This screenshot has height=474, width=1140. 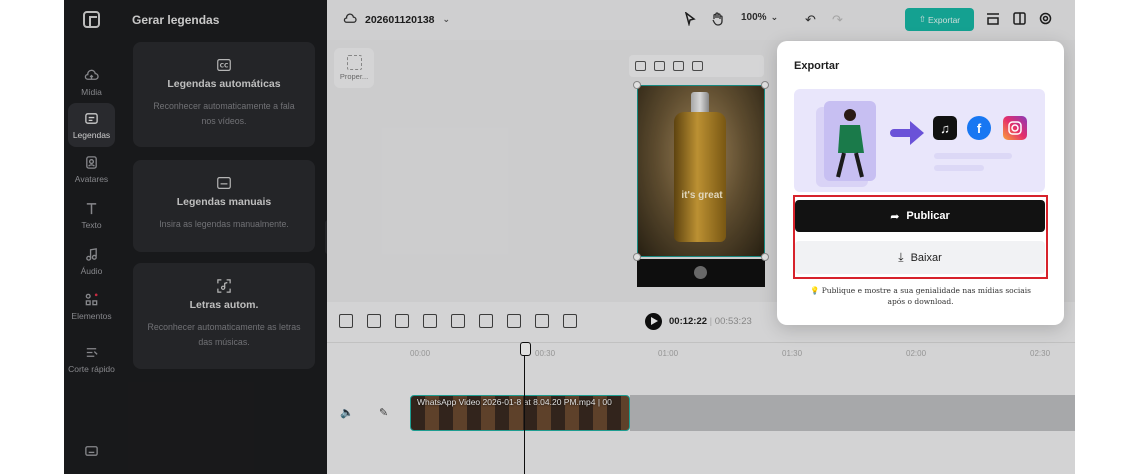 I want to click on download-label: Baixar, so click(x=926, y=257).